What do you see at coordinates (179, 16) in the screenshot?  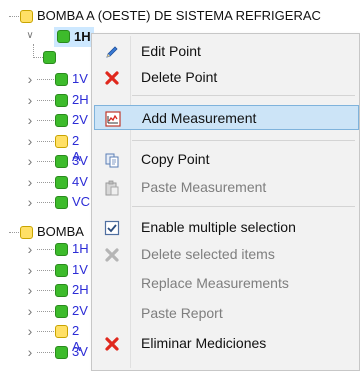 I see `tree-root-label: BOMBA A (OESTE) DE SISTEMA REFRIGERAC` at bounding box center [179, 16].